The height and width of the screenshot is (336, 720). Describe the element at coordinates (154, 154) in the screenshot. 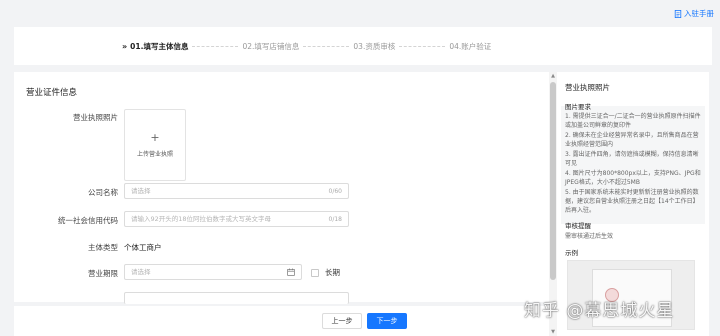

I see `upload-text: 上传营业执照` at that location.